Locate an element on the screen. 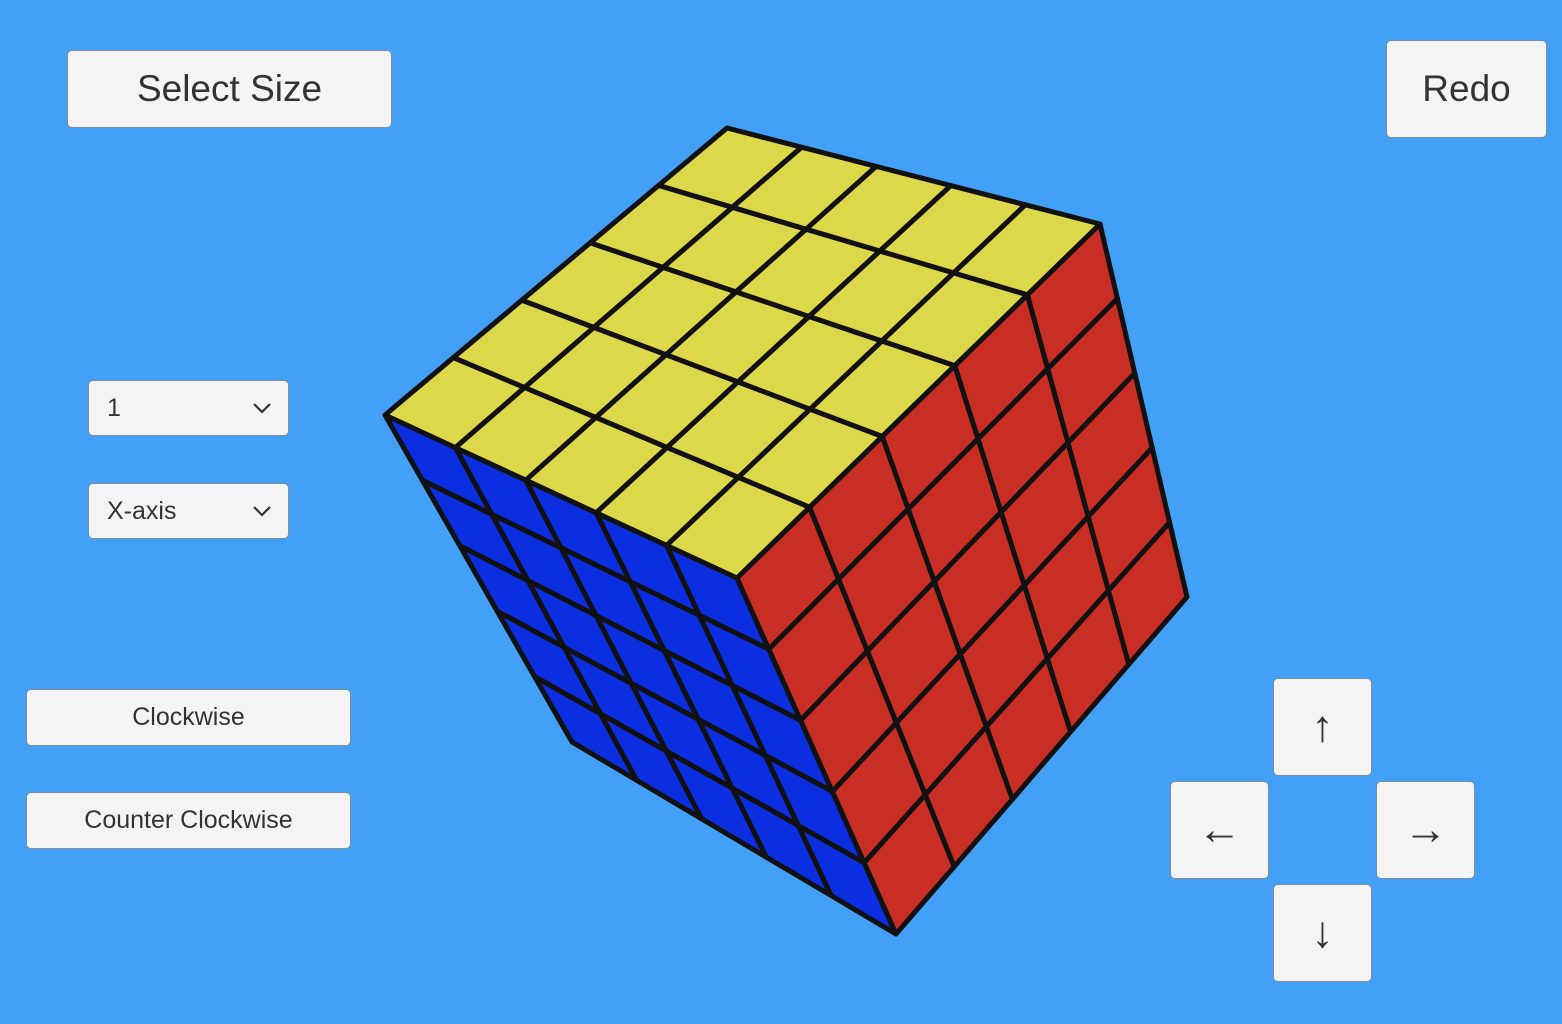 Image resolution: width=1562 pixels, height=1024 pixels. arrow-left-button: ← is located at coordinates (1219, 830).